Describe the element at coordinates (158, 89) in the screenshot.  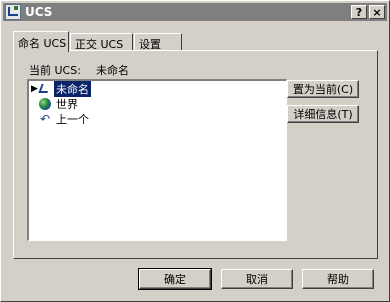
I see `list-item-unnamed: ▶ 未命名` at that location.